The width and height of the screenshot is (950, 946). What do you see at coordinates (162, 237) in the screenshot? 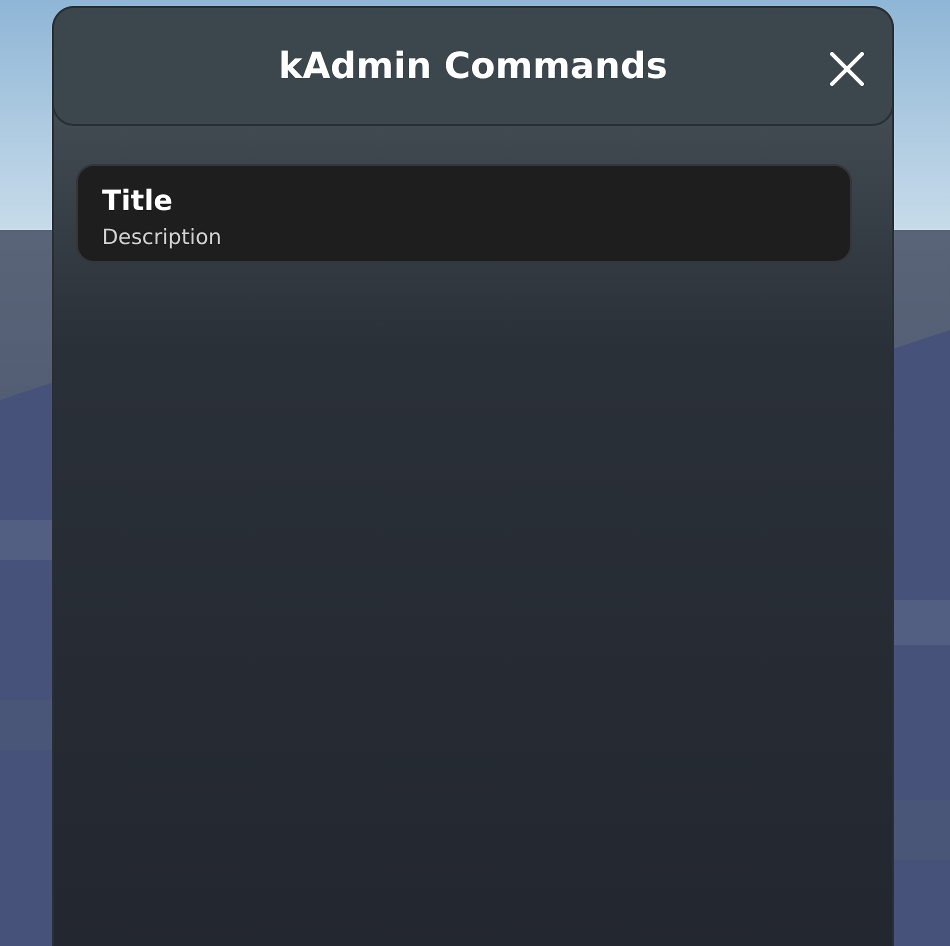
I see `command-description: Description` at bounding box center [162, 237].